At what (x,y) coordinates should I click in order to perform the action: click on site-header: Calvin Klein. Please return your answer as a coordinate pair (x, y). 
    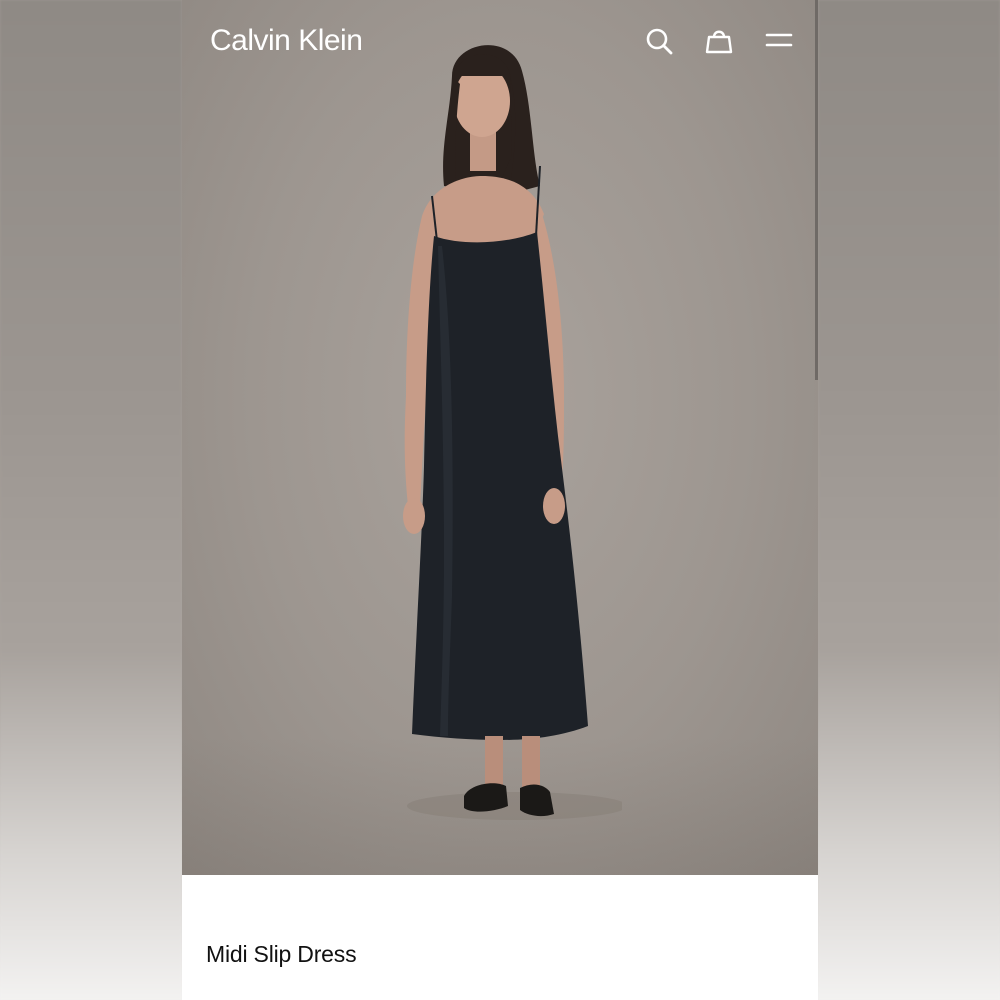
    Looking at the image, I should click on (500, 43).